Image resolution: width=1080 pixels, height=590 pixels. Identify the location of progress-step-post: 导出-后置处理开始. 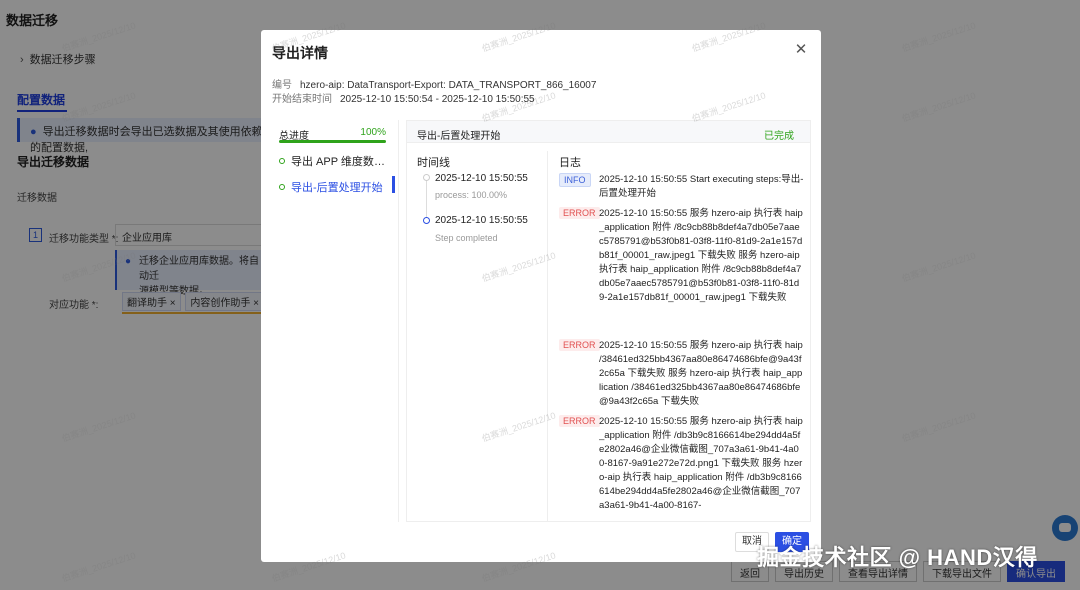
(335, 187).